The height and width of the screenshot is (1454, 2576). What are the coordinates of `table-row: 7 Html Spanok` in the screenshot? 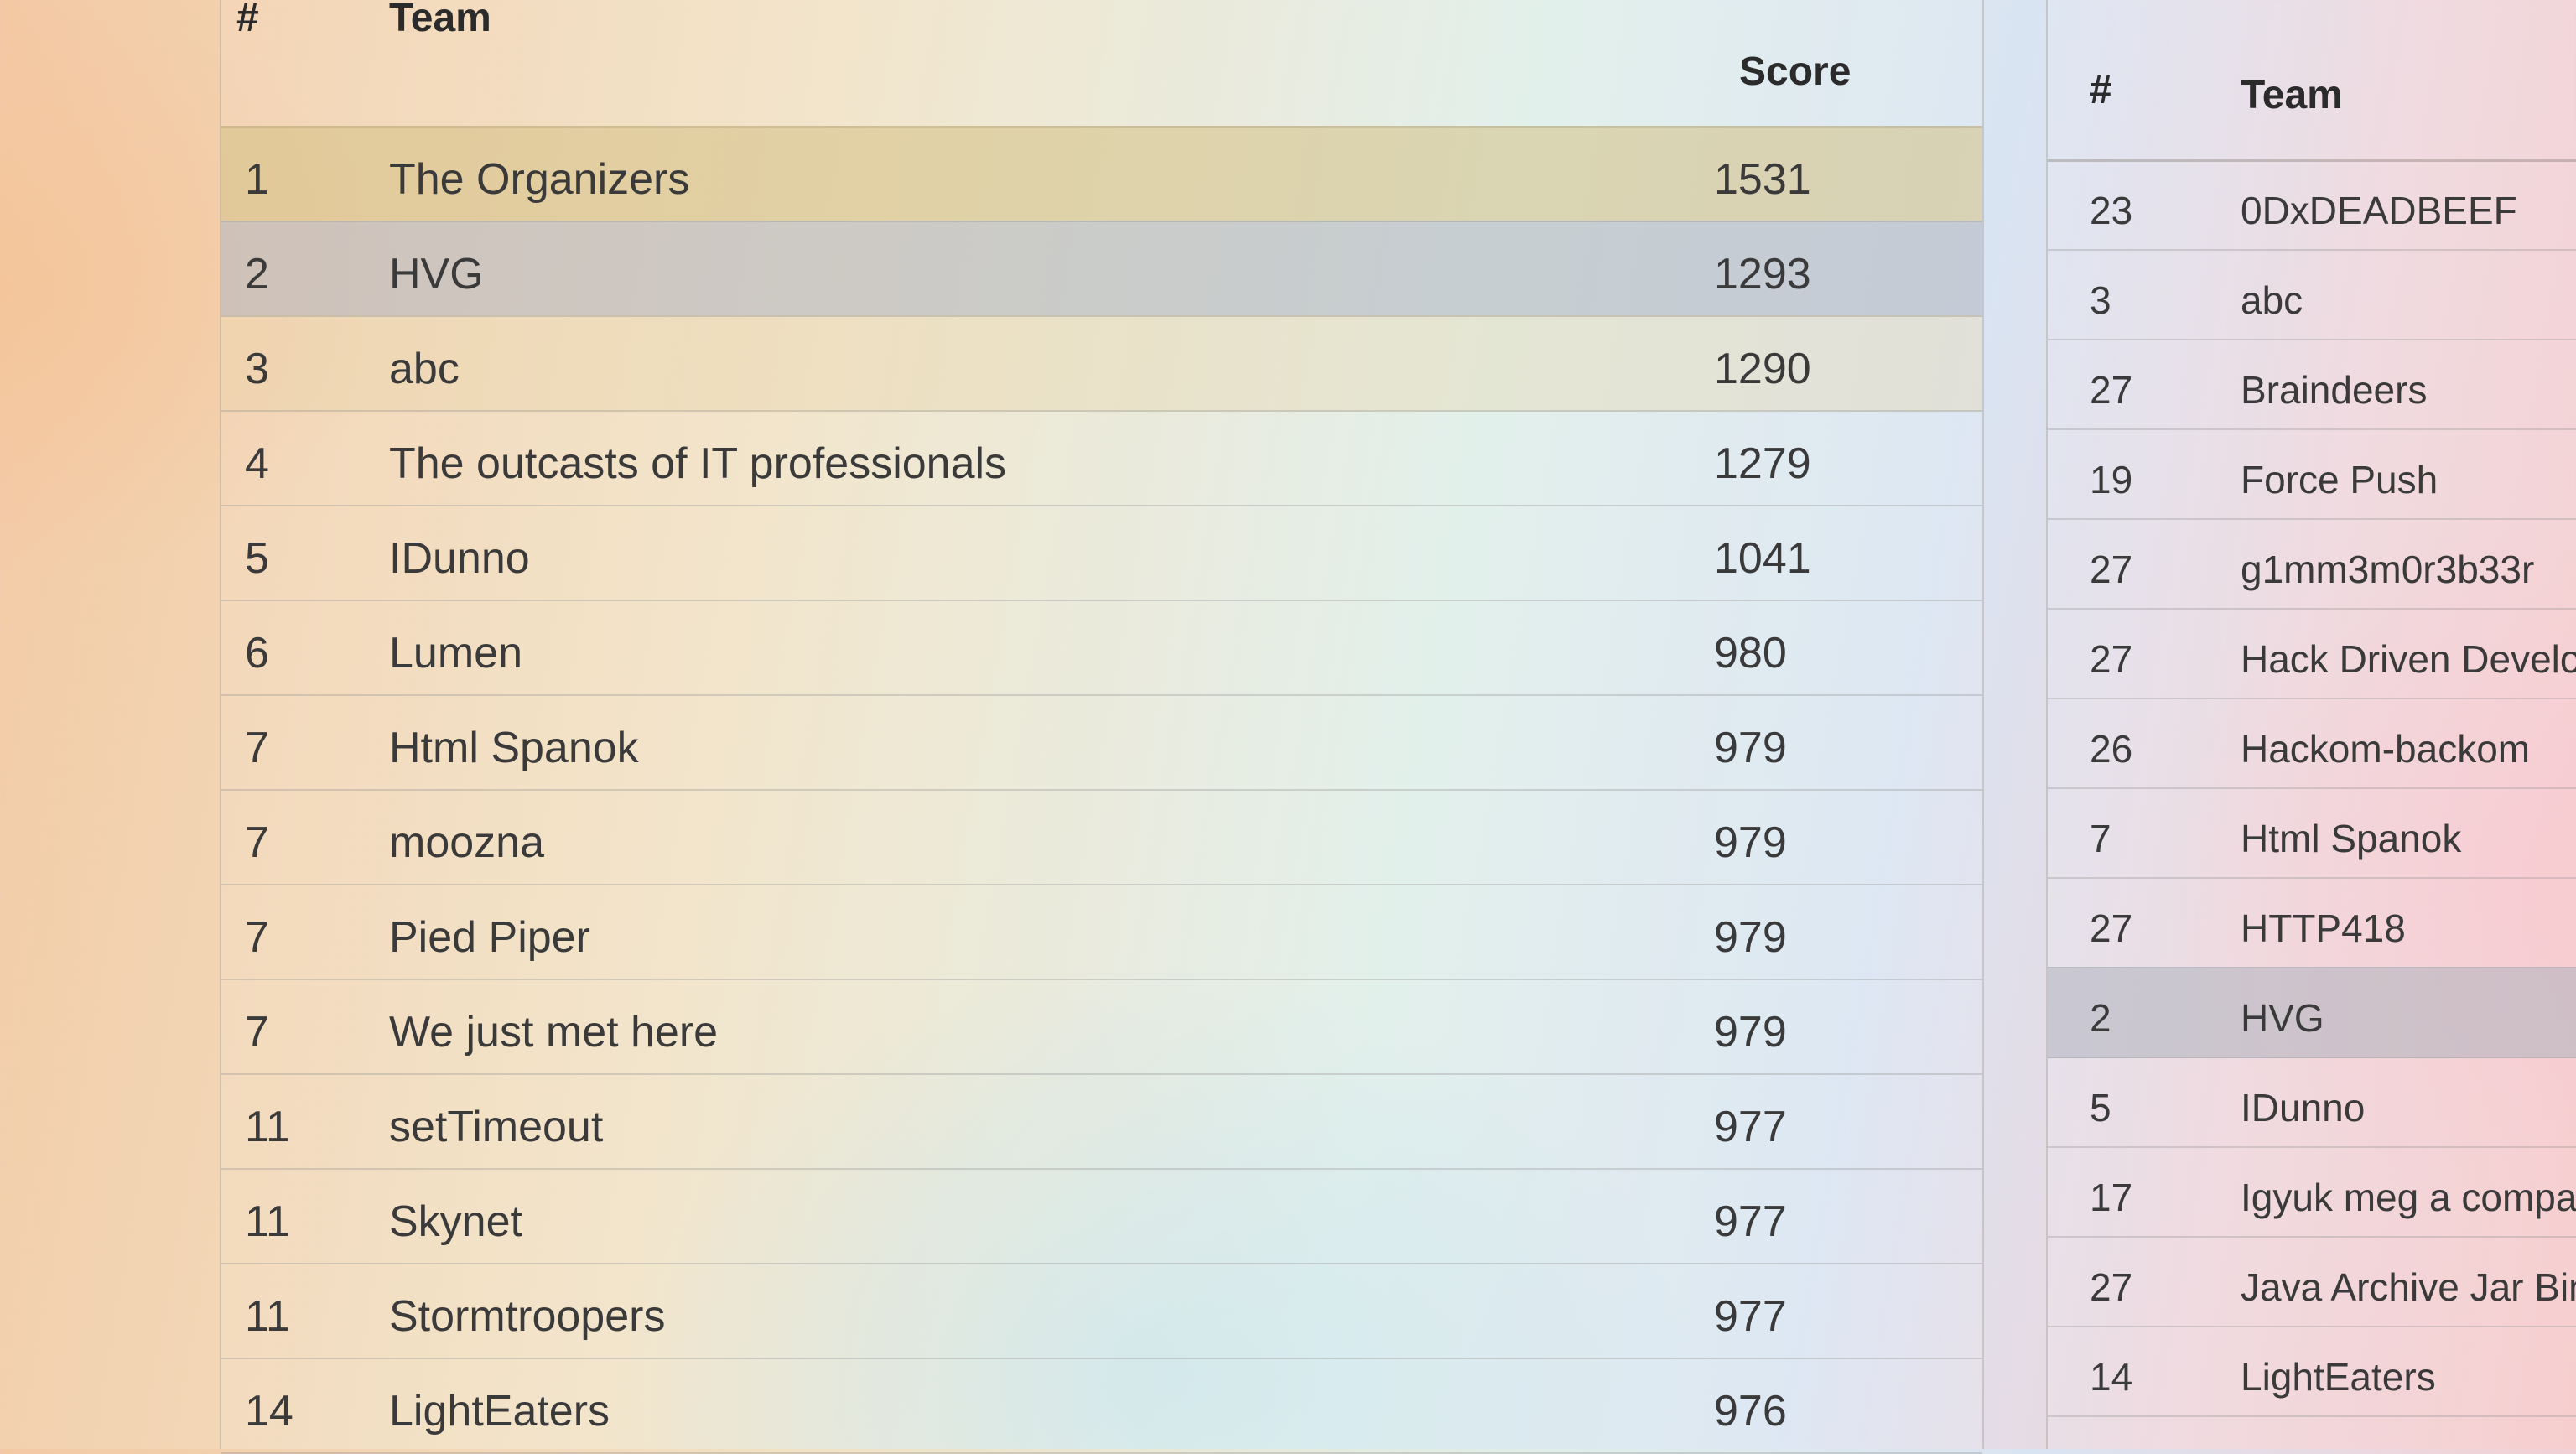 It's located at (2312, 833).